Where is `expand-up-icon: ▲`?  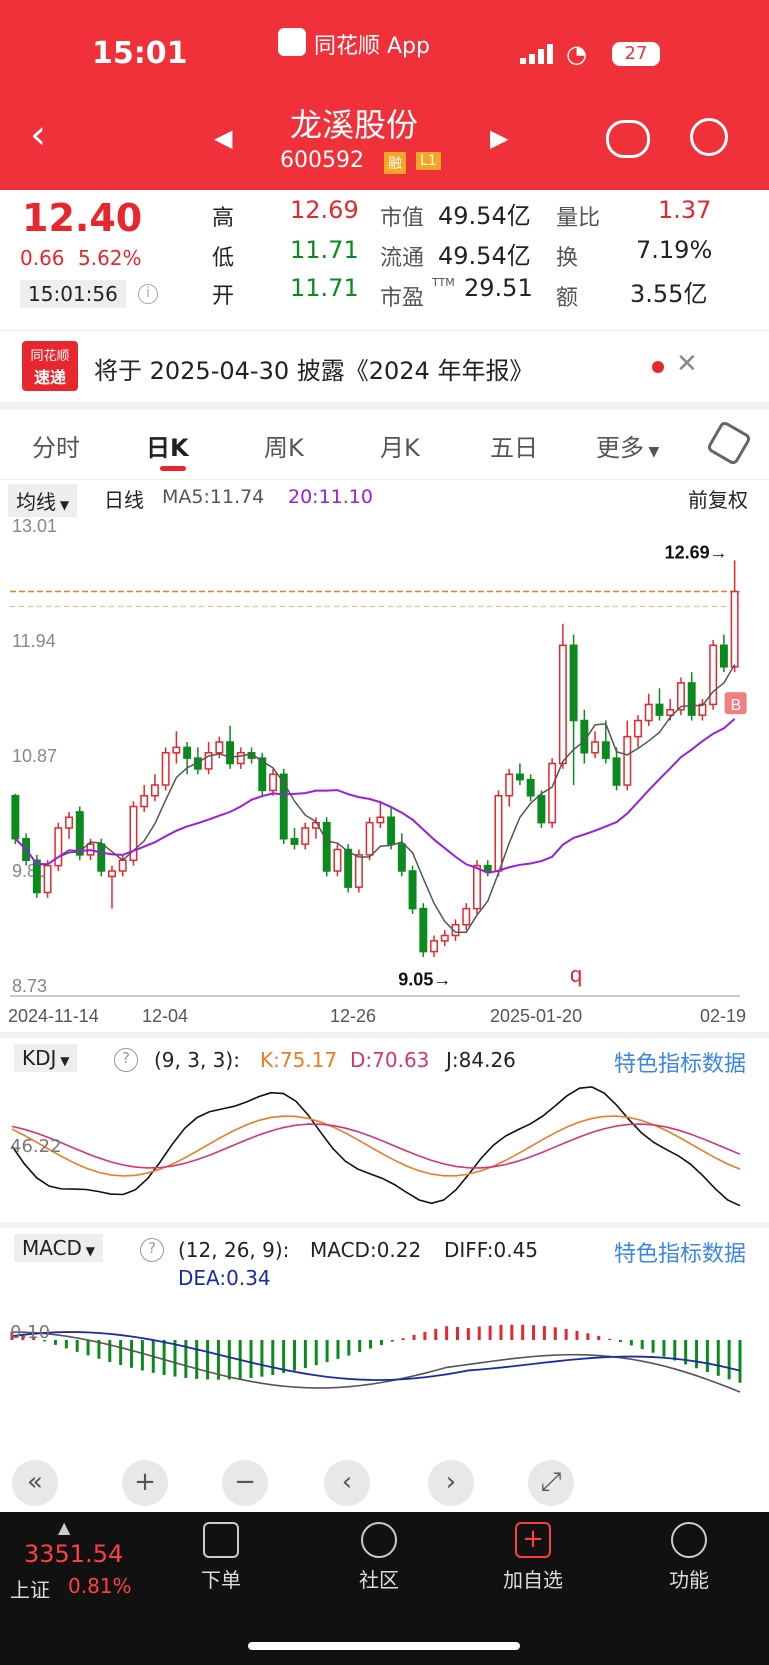
expand-up-icon: ▲ is located at coordinates (64, 1527).